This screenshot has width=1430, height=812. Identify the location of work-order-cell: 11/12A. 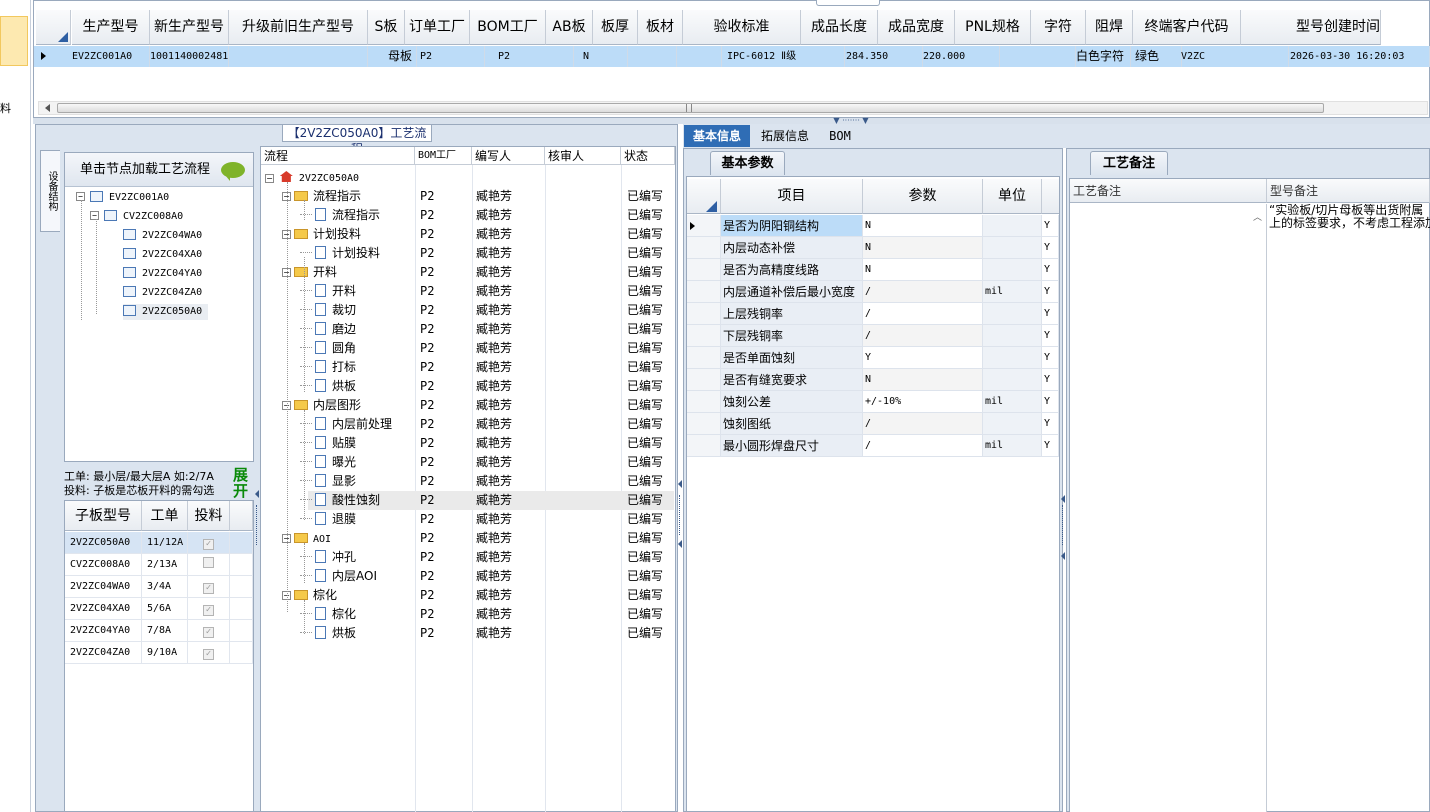
(165, 543).